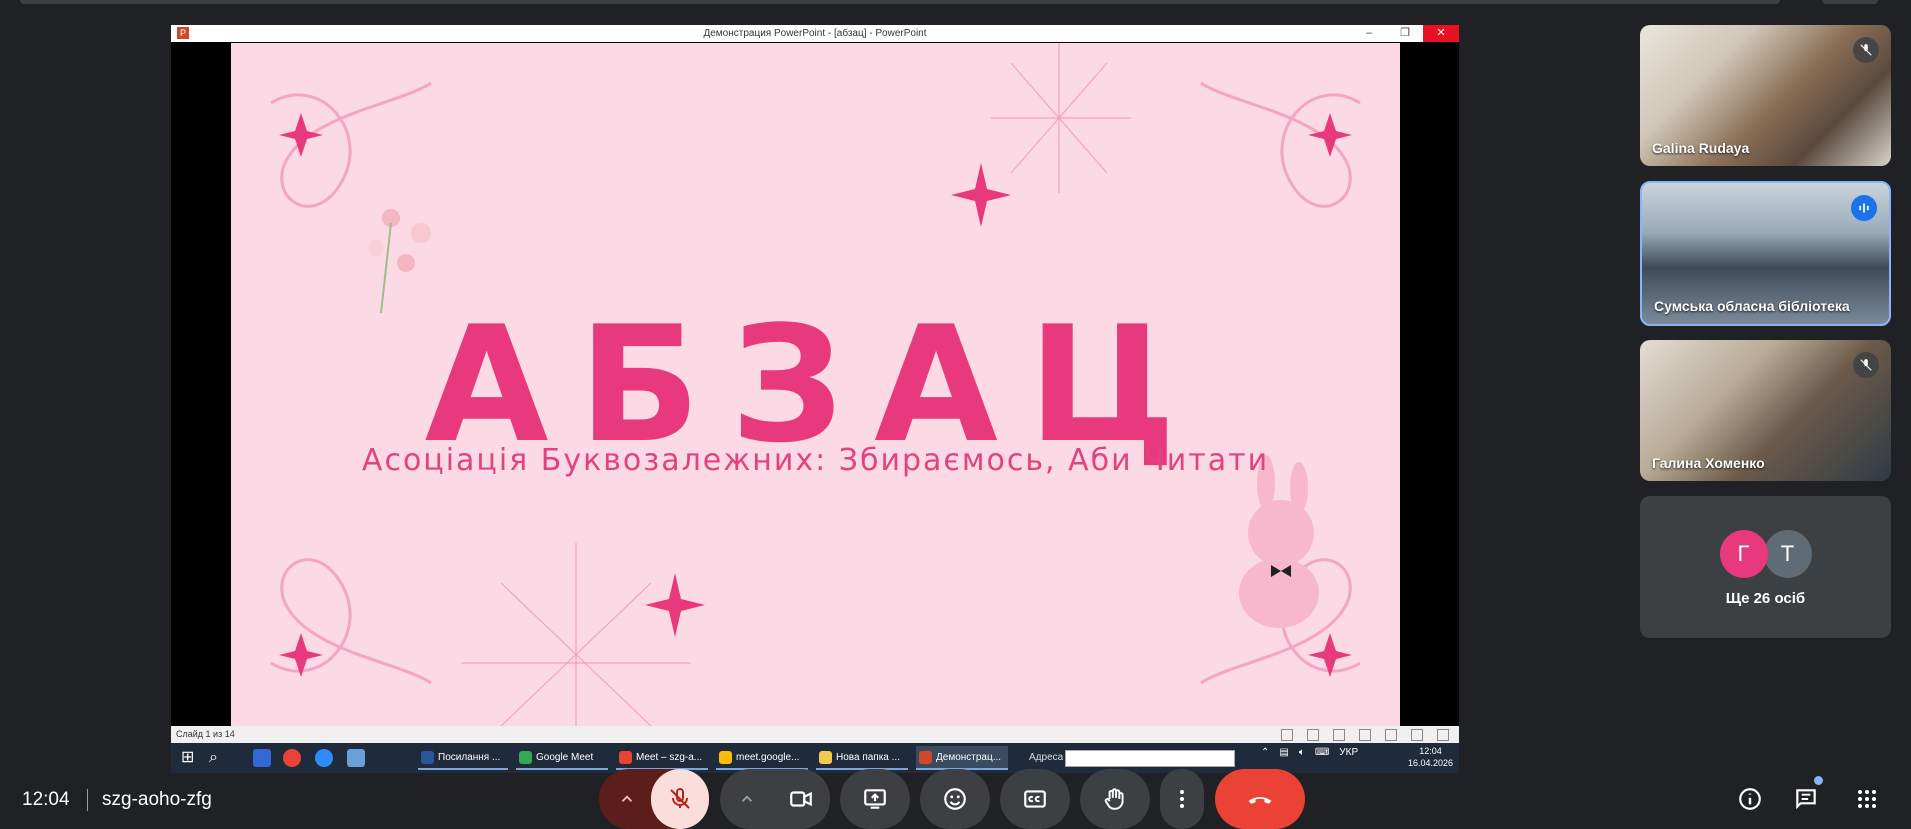  Describe the element at coordinates (900, 2) in the screenshot. I see `top-bar` at that location.